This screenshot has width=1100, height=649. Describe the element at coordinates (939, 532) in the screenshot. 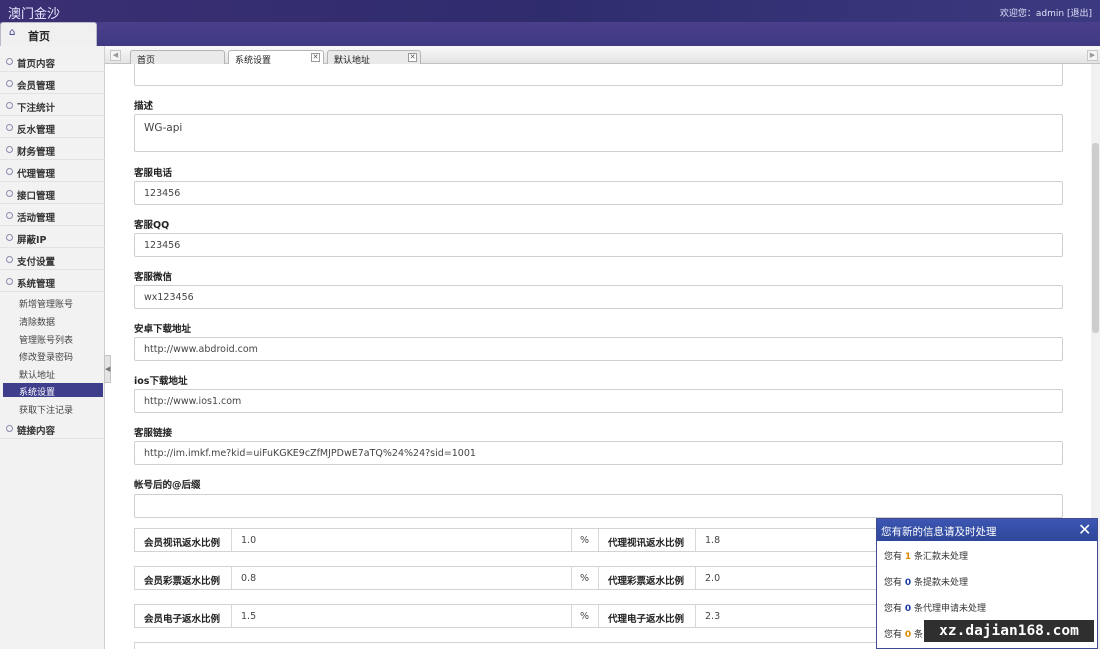

I see `notification-title: 您有新的信息请及时处理` at that location.